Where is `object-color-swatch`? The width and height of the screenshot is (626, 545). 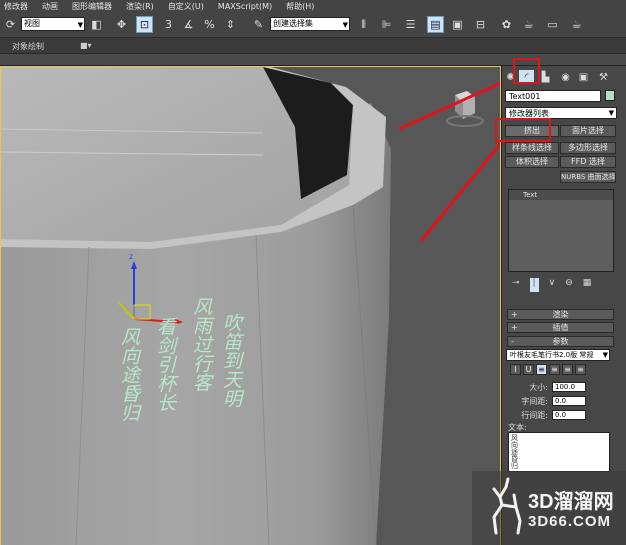
object-color-swatch is located at coordinates (610, 95).